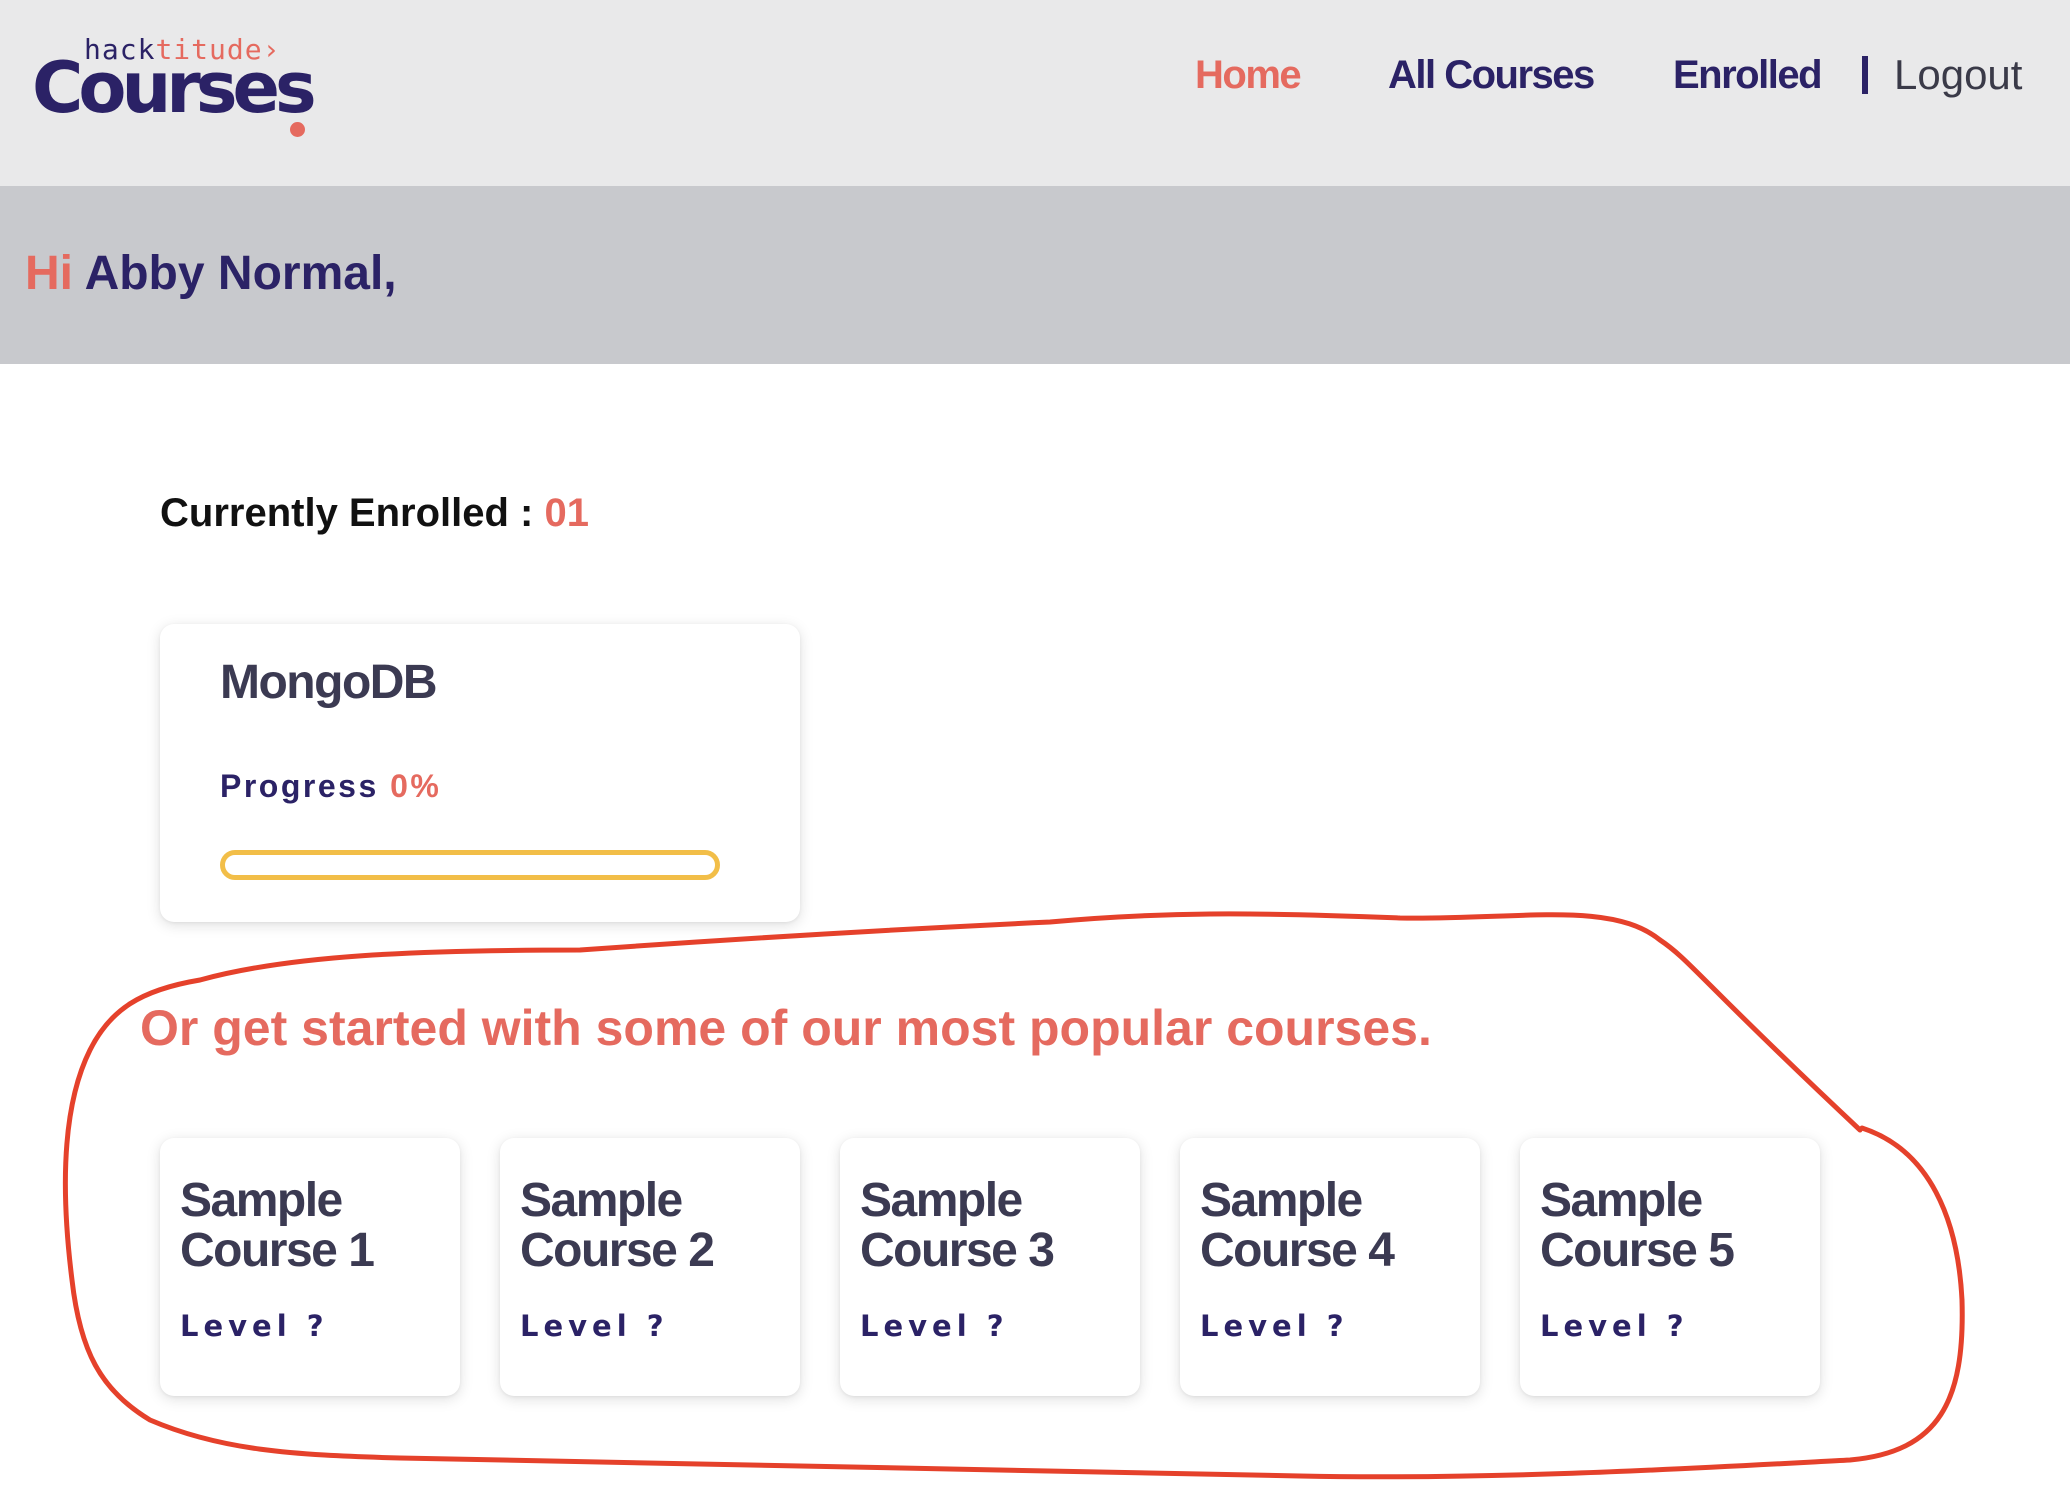 Image resolution: width=2070 pixels, height=1506 pixels. What do you see at coordinates (1958, 75) in the screenshot?
I see `nav-logout-link: Logout` at bounding box center [1958, 75].